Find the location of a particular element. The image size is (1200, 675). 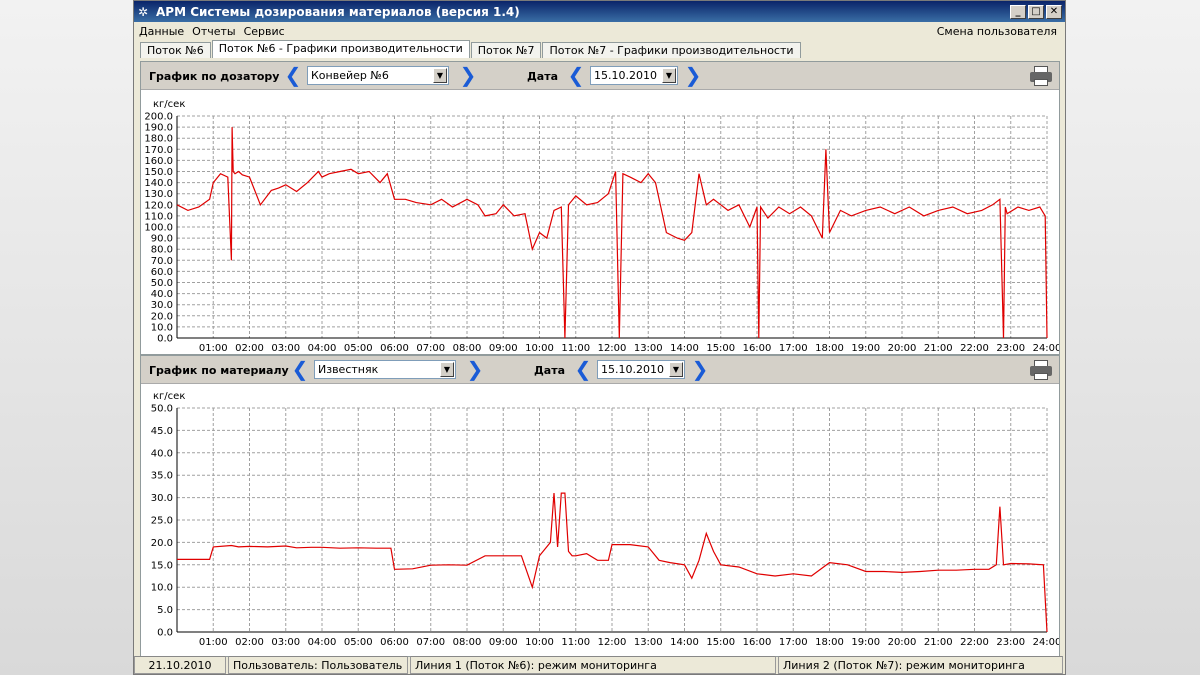

y-tick-label: 50.0 is located at coordinates (162, 283).